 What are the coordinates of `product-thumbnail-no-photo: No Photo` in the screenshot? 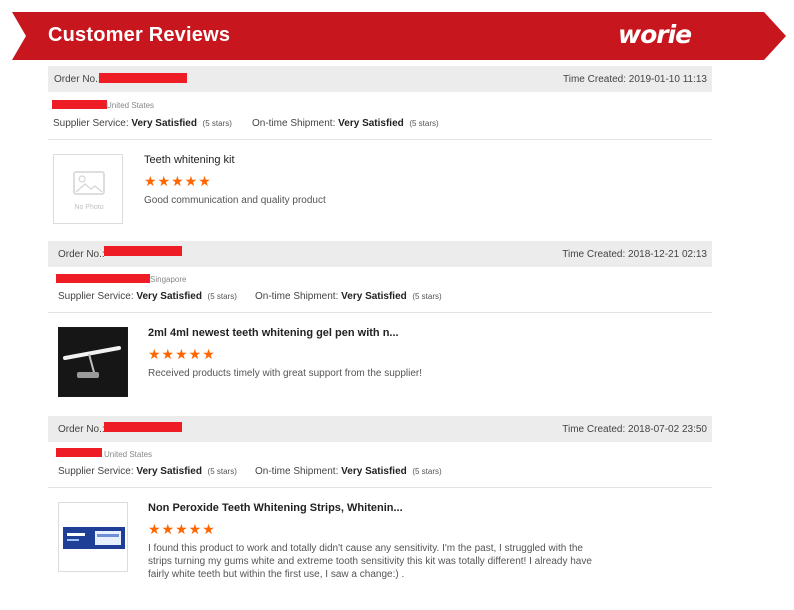 It's located at (88, 189).